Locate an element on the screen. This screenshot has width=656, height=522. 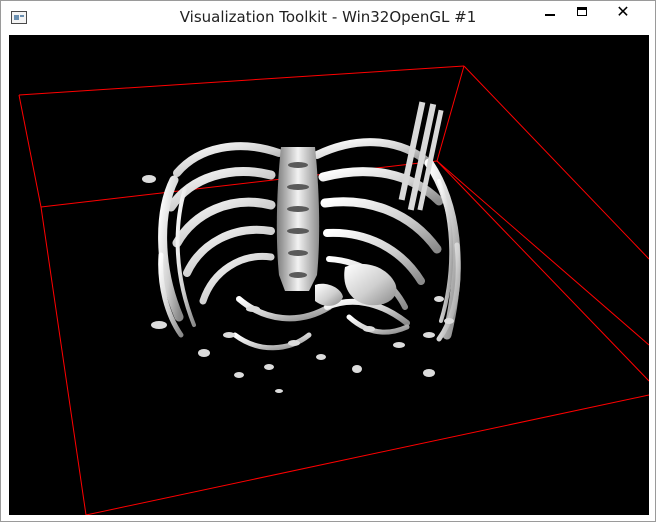
maximize-button is located at coordinates (582, 12).